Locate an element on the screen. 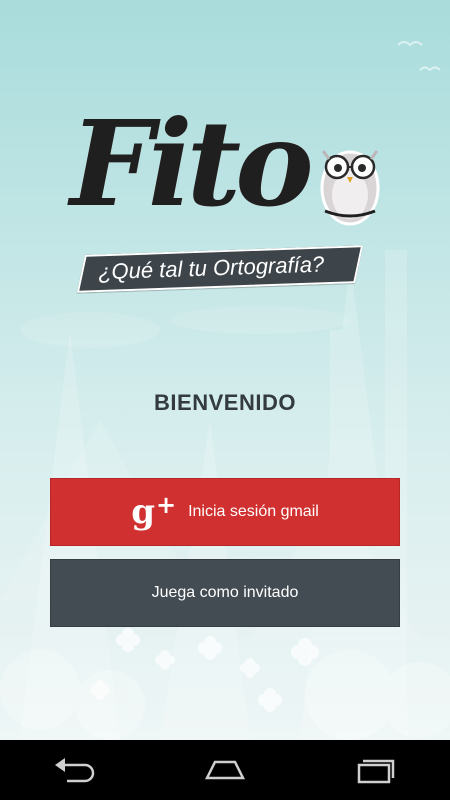 Image resolution: width=450 pixels, height=800 pixels. recent-apps-icon is located at coordinates (376, 771).